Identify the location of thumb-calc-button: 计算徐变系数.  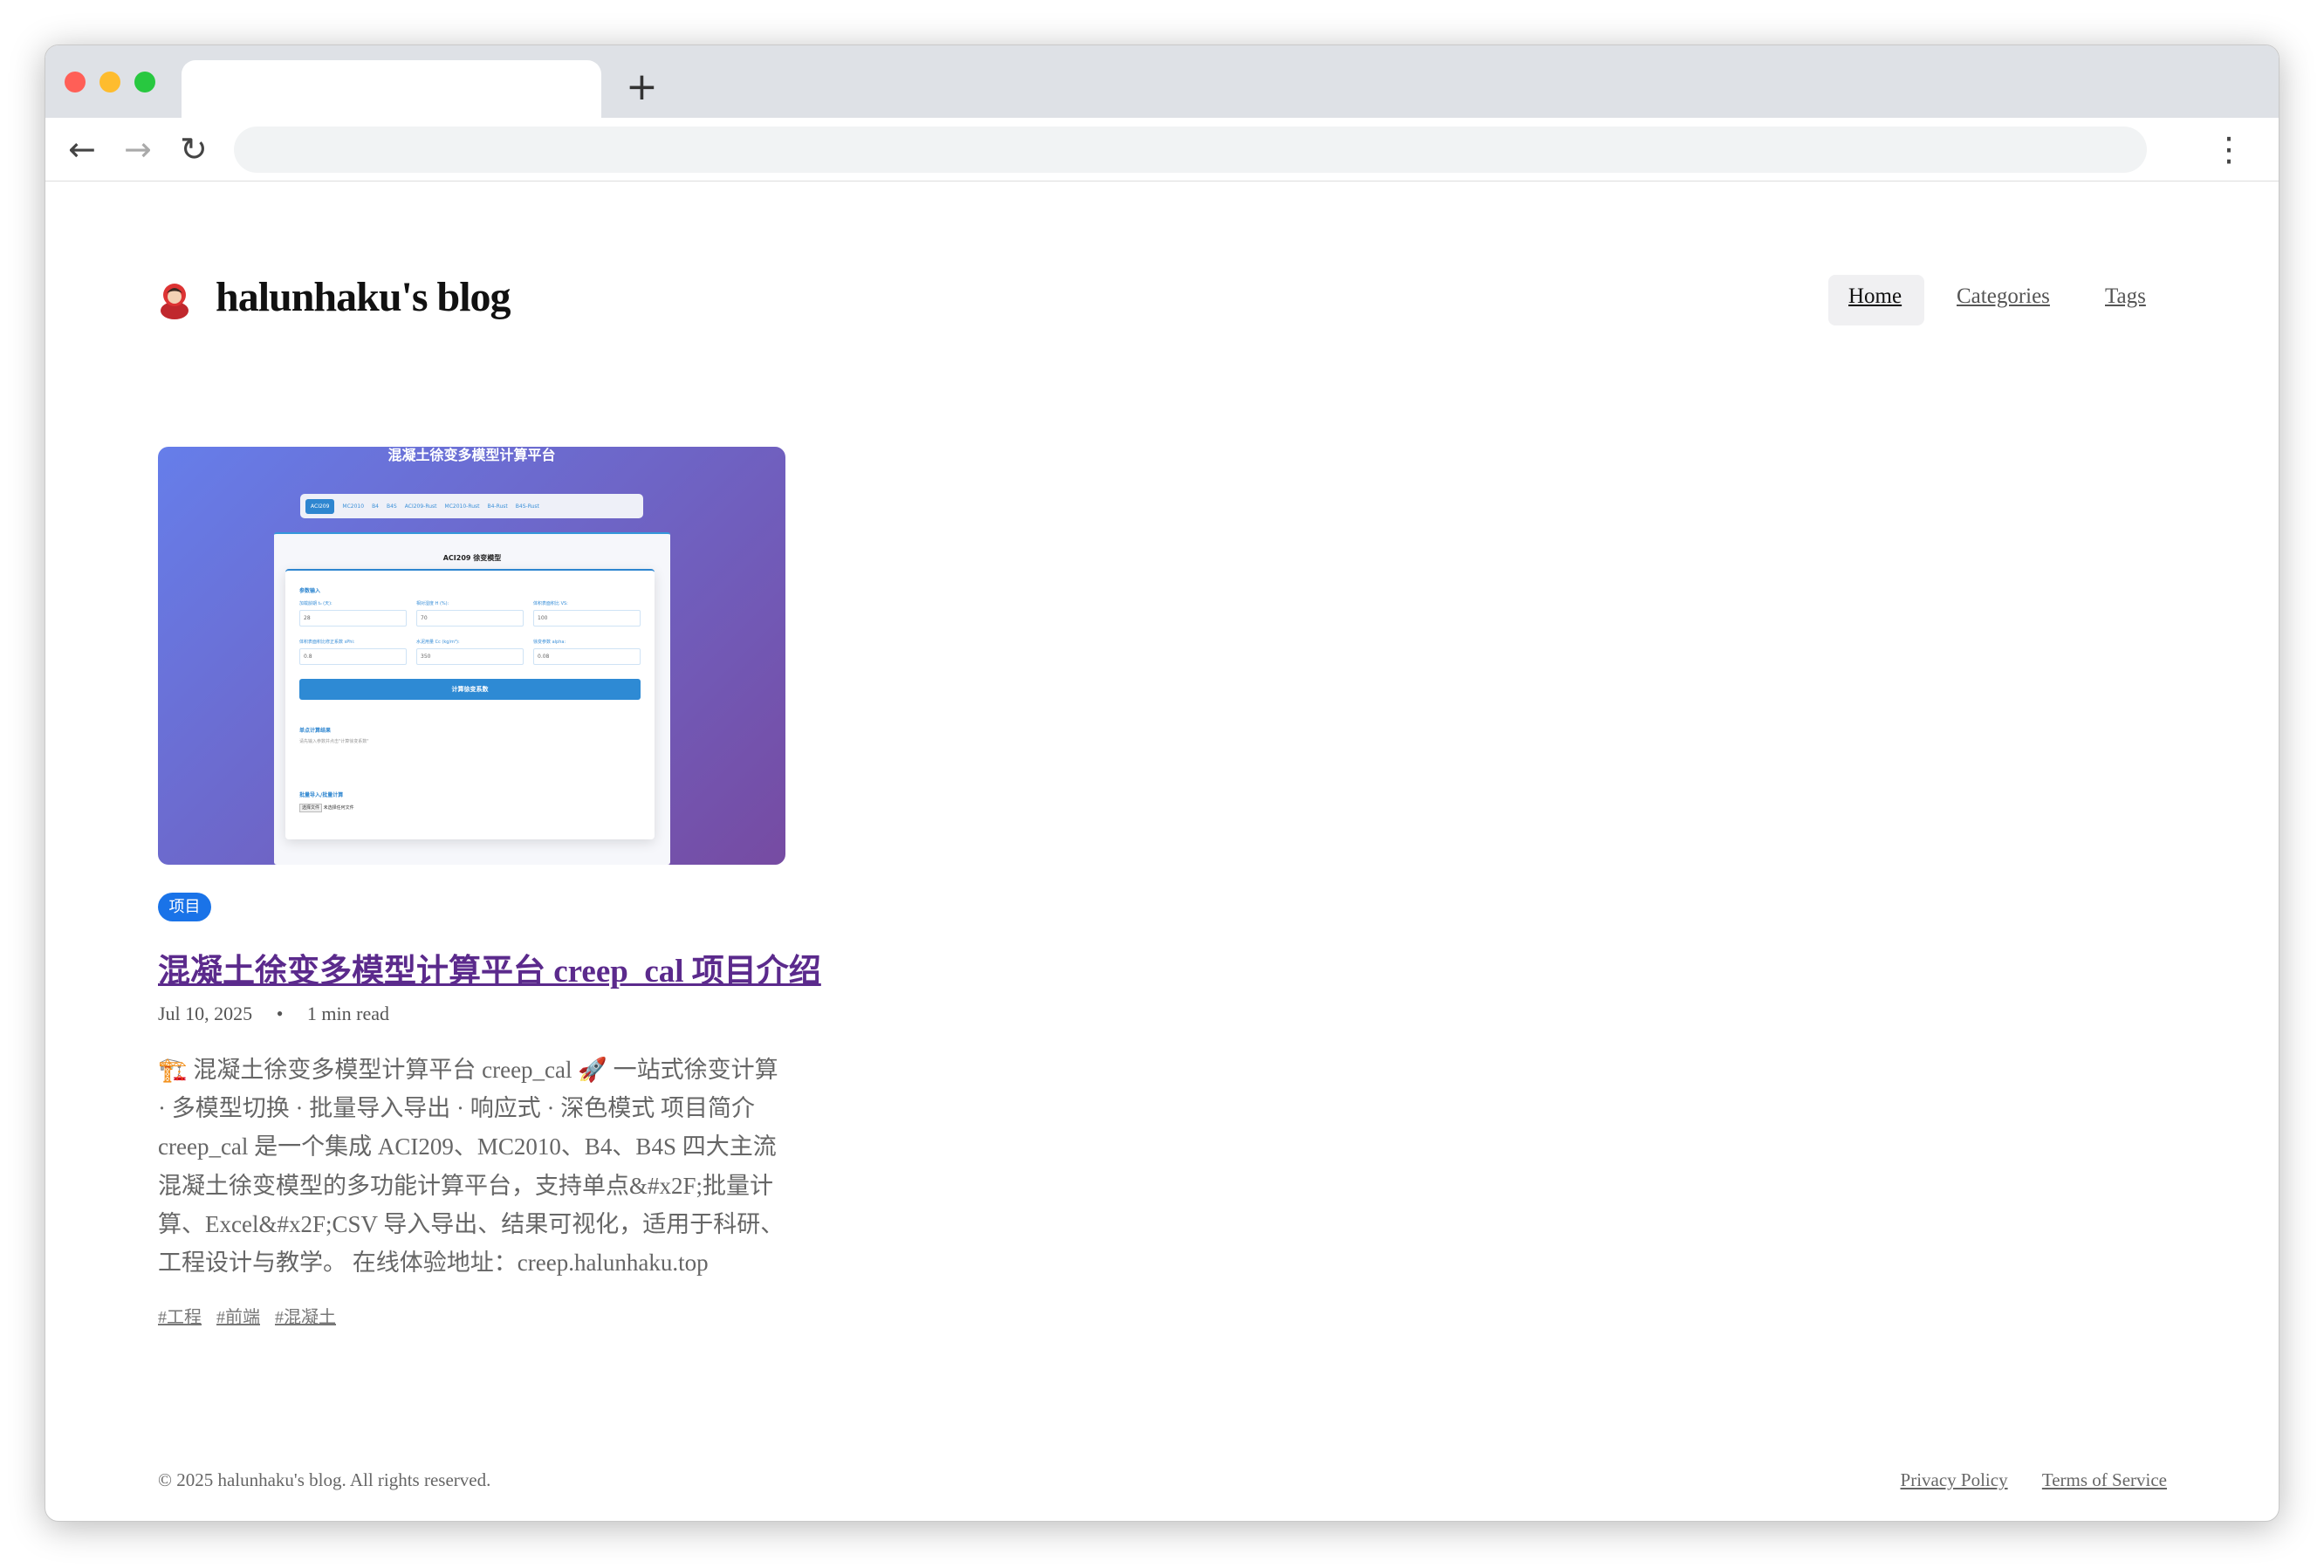
(470, 689).